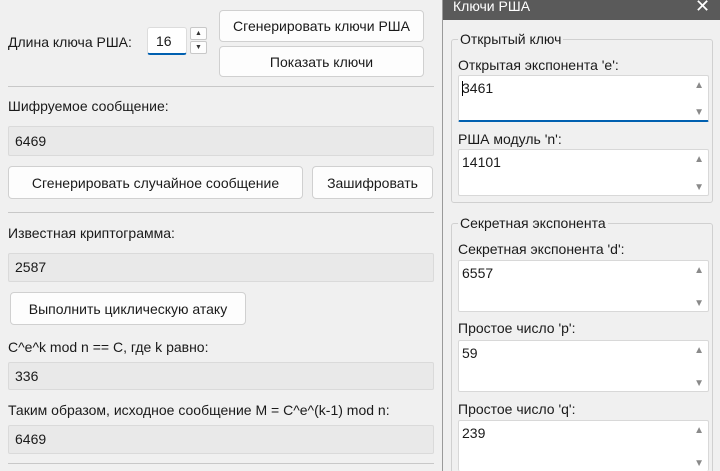 The image size is (720, 471). I want to click on secret-key-group-title: Секретная экспонента, so click(533, 223).